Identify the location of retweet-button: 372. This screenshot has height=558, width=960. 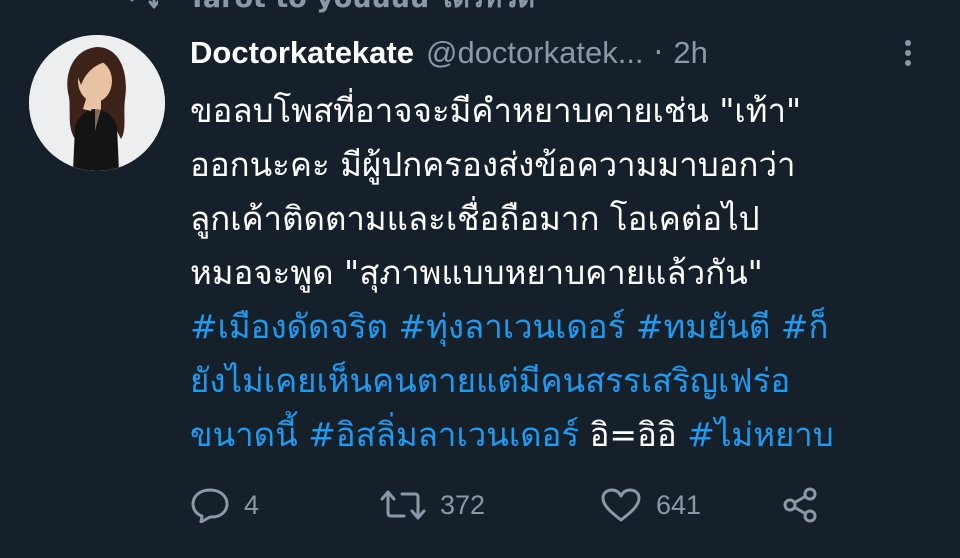
(490, 505).